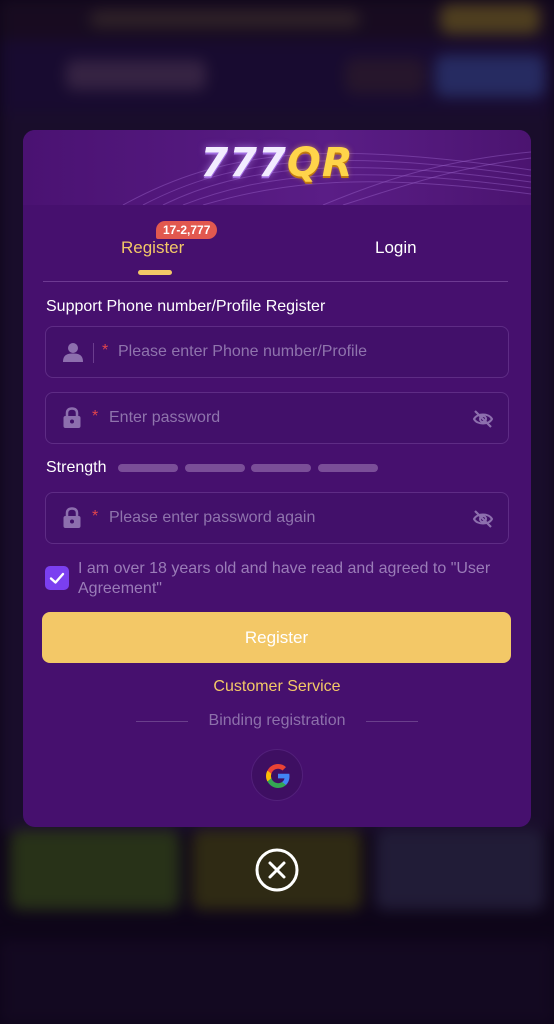 The width and height of the screenshot is (554, 1024). I want to click on google-login-button, so click(277, 775).